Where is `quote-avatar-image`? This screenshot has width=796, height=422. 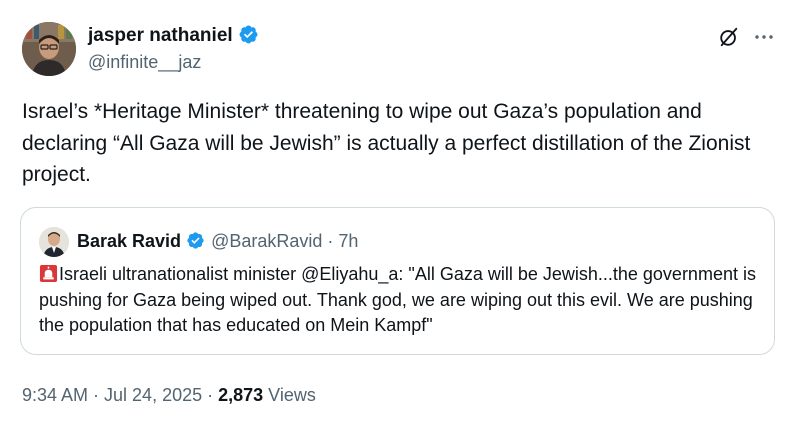 quote-avatar-image is located at coordinates (54, 242).